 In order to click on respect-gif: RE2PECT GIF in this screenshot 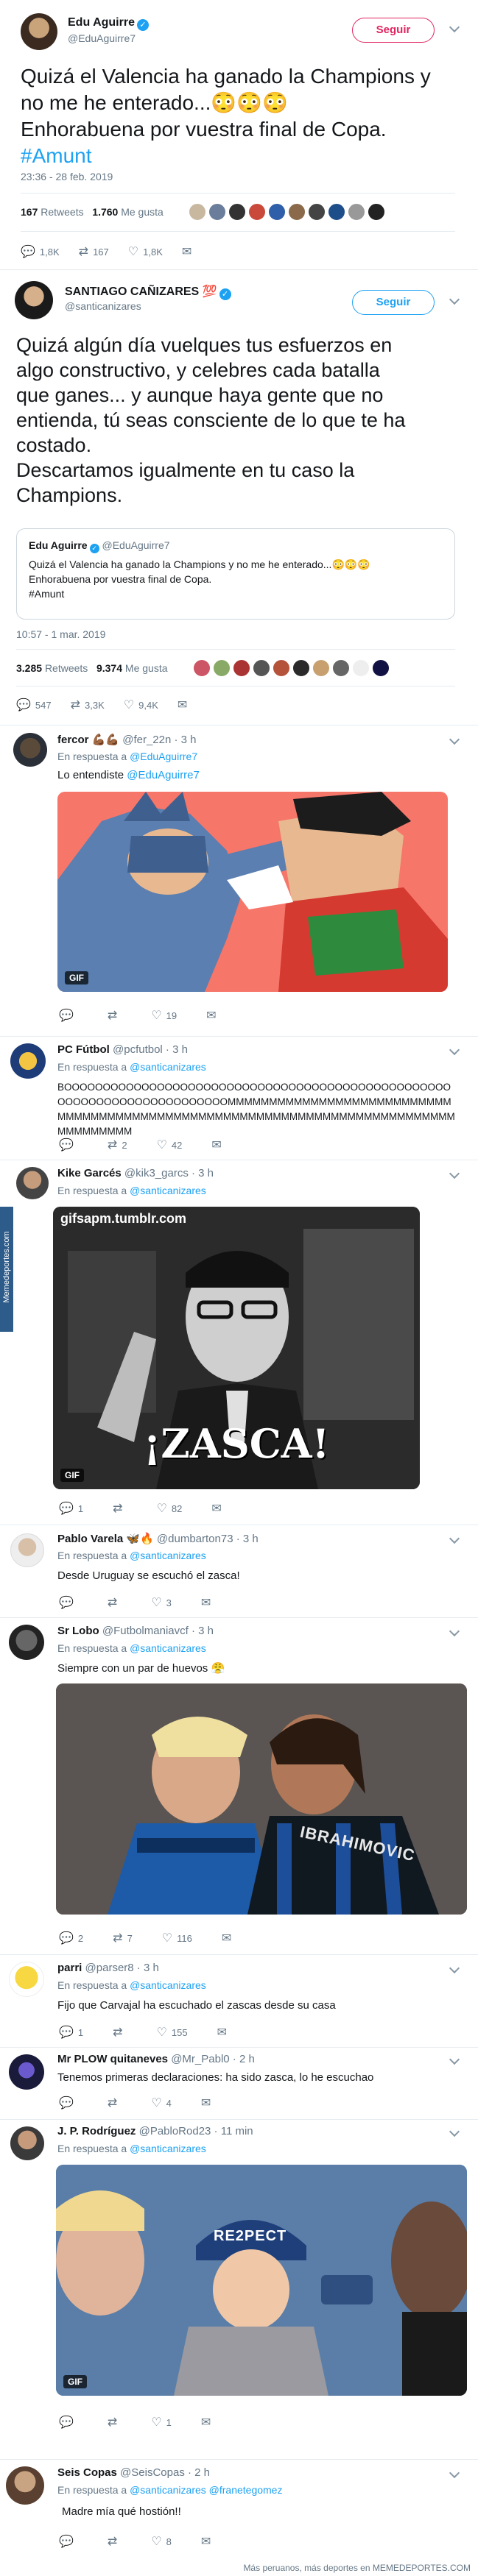, I will do `click(261, 2280)`.